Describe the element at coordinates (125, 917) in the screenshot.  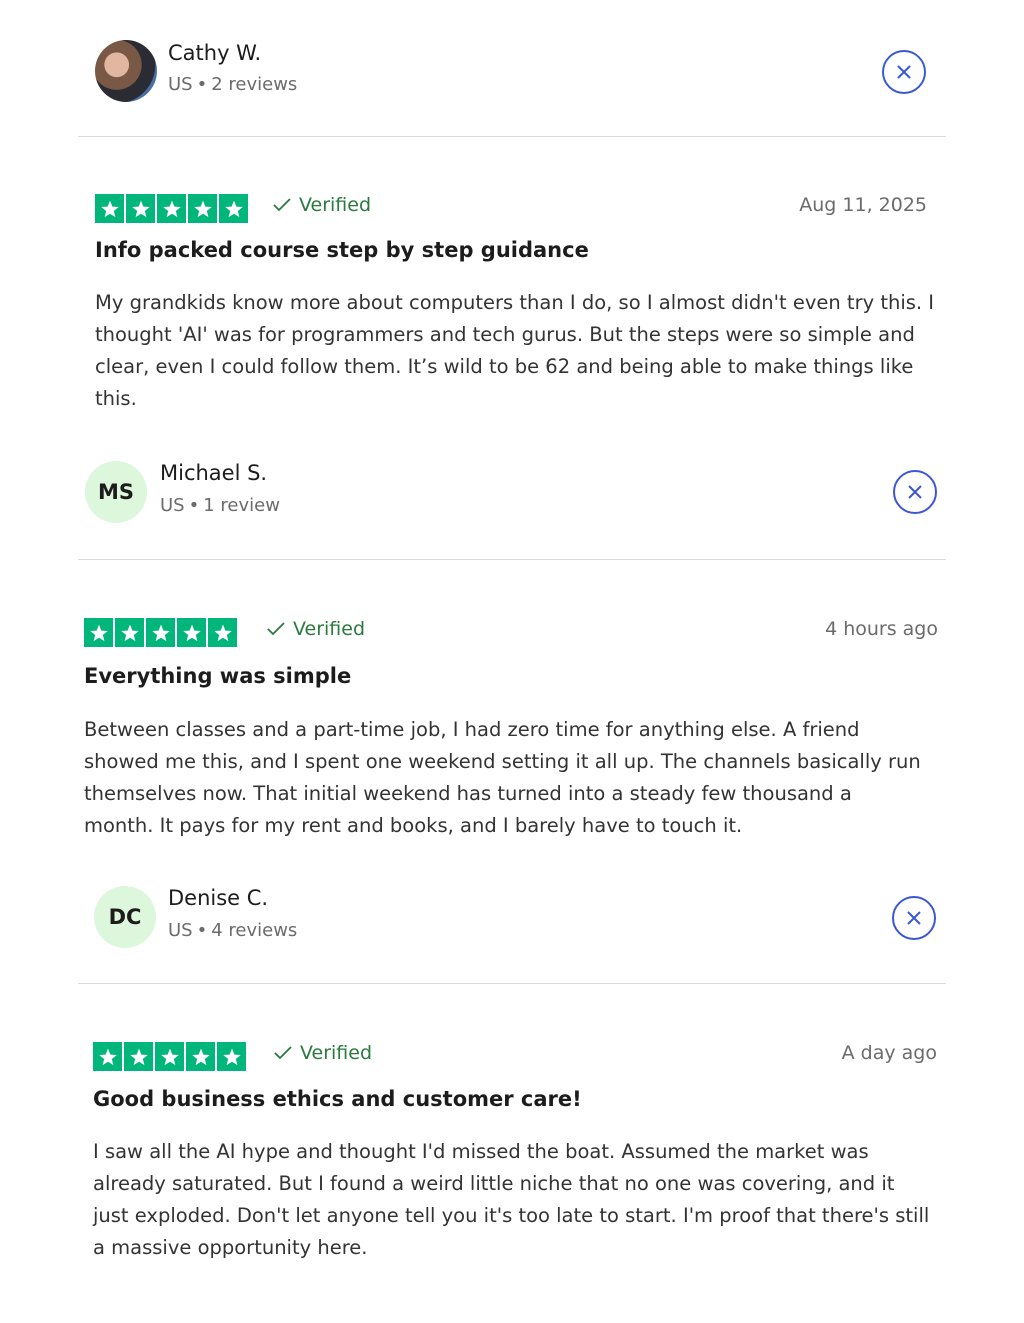
I see `avatar: DC` at that location.